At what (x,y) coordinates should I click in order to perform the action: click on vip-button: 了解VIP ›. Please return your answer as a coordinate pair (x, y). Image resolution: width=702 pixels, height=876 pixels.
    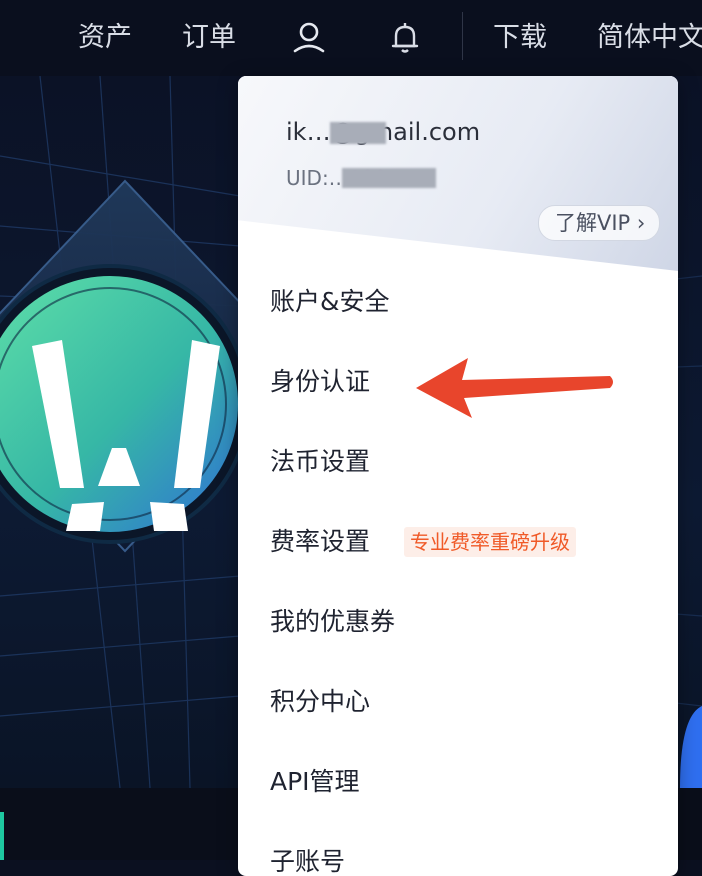
    Looking at the image, I should click on (599, 223).